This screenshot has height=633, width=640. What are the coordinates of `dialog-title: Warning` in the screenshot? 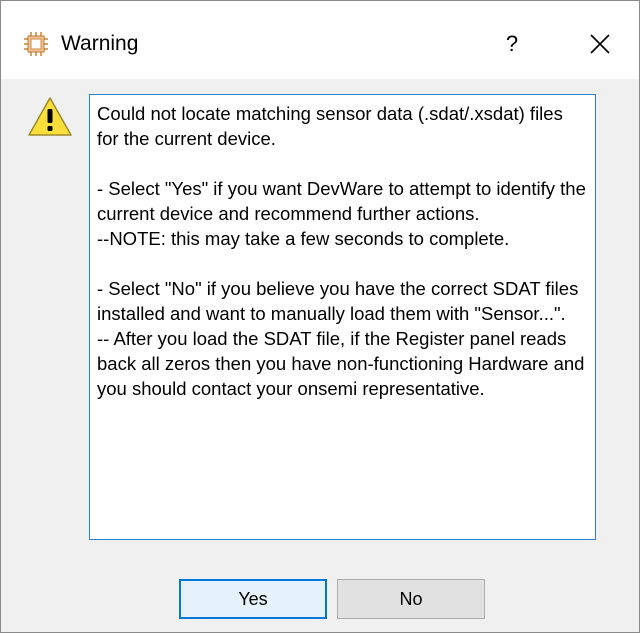 It's located at (100, 43).